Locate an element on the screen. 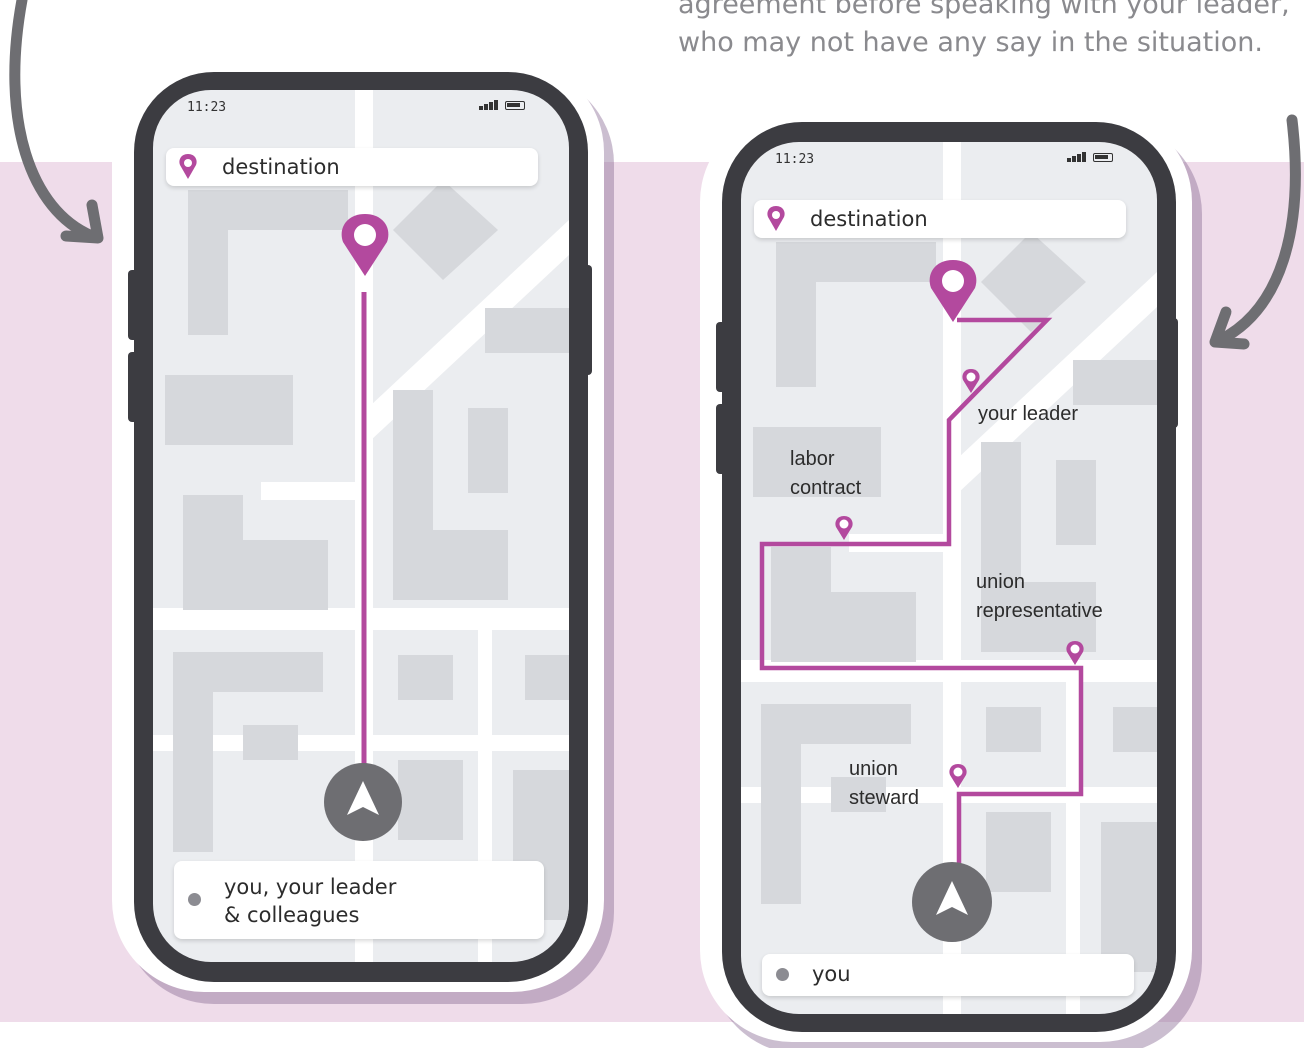 Image resolution: width=1304 pixels, height=1048 pixels. start-text-line-1: you, your leader is located at coordinates (310, 887).